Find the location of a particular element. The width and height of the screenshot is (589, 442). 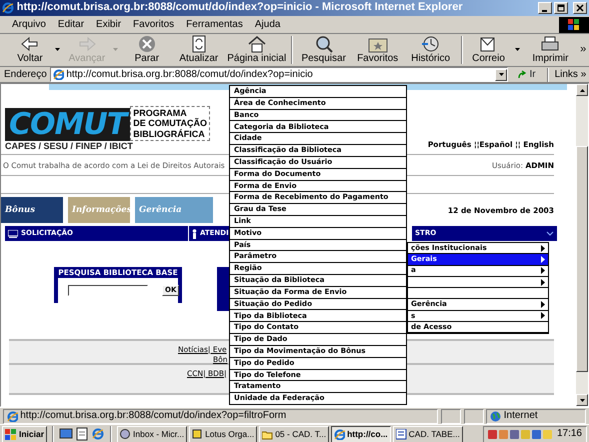

maximize-icon is located at coordinates (561, 8).